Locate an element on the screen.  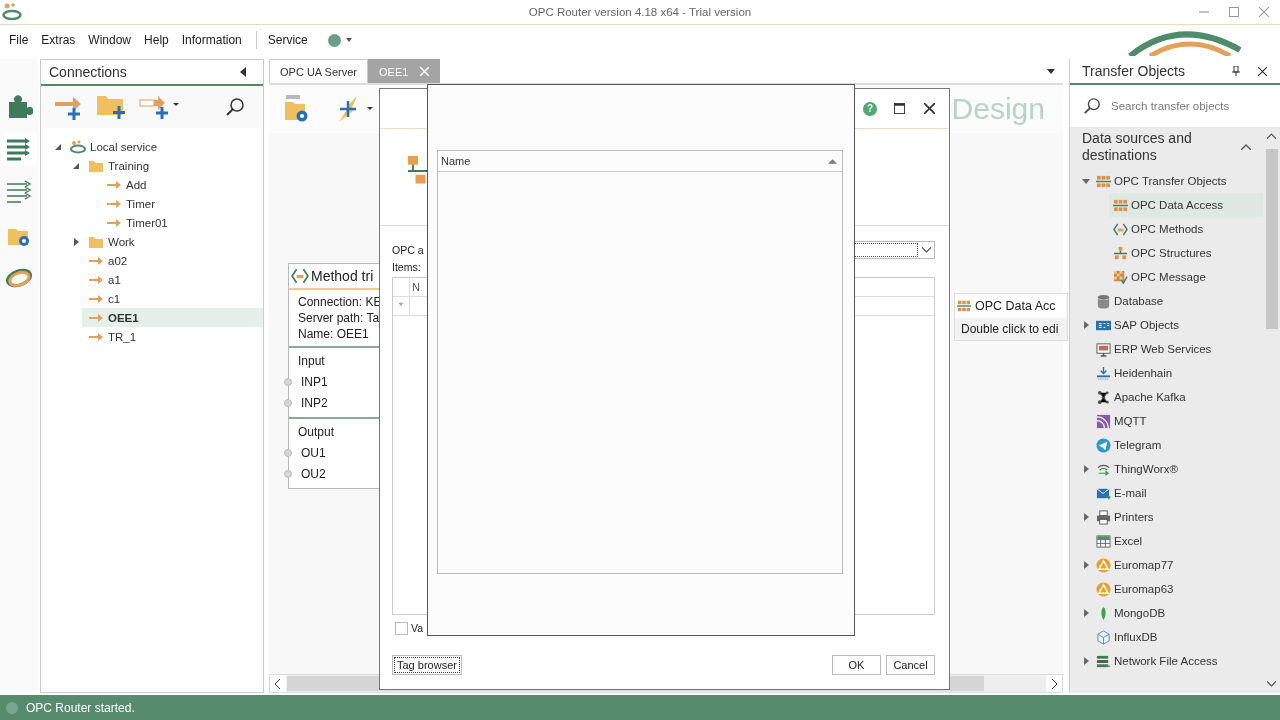
pin-icon is located at coordinates (1236, 71).